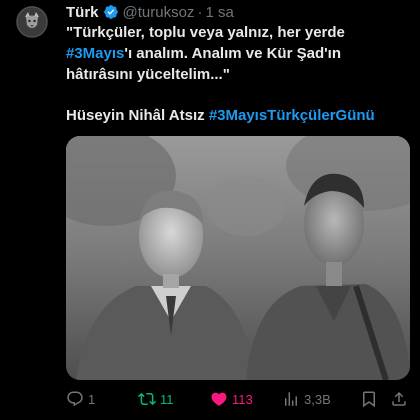 The width and height of the screenshot is (420, 420). What do you see at coordinates (82, 12) in the screenshot?
I see `author-name: Türk` at bounding box center [82, 12].